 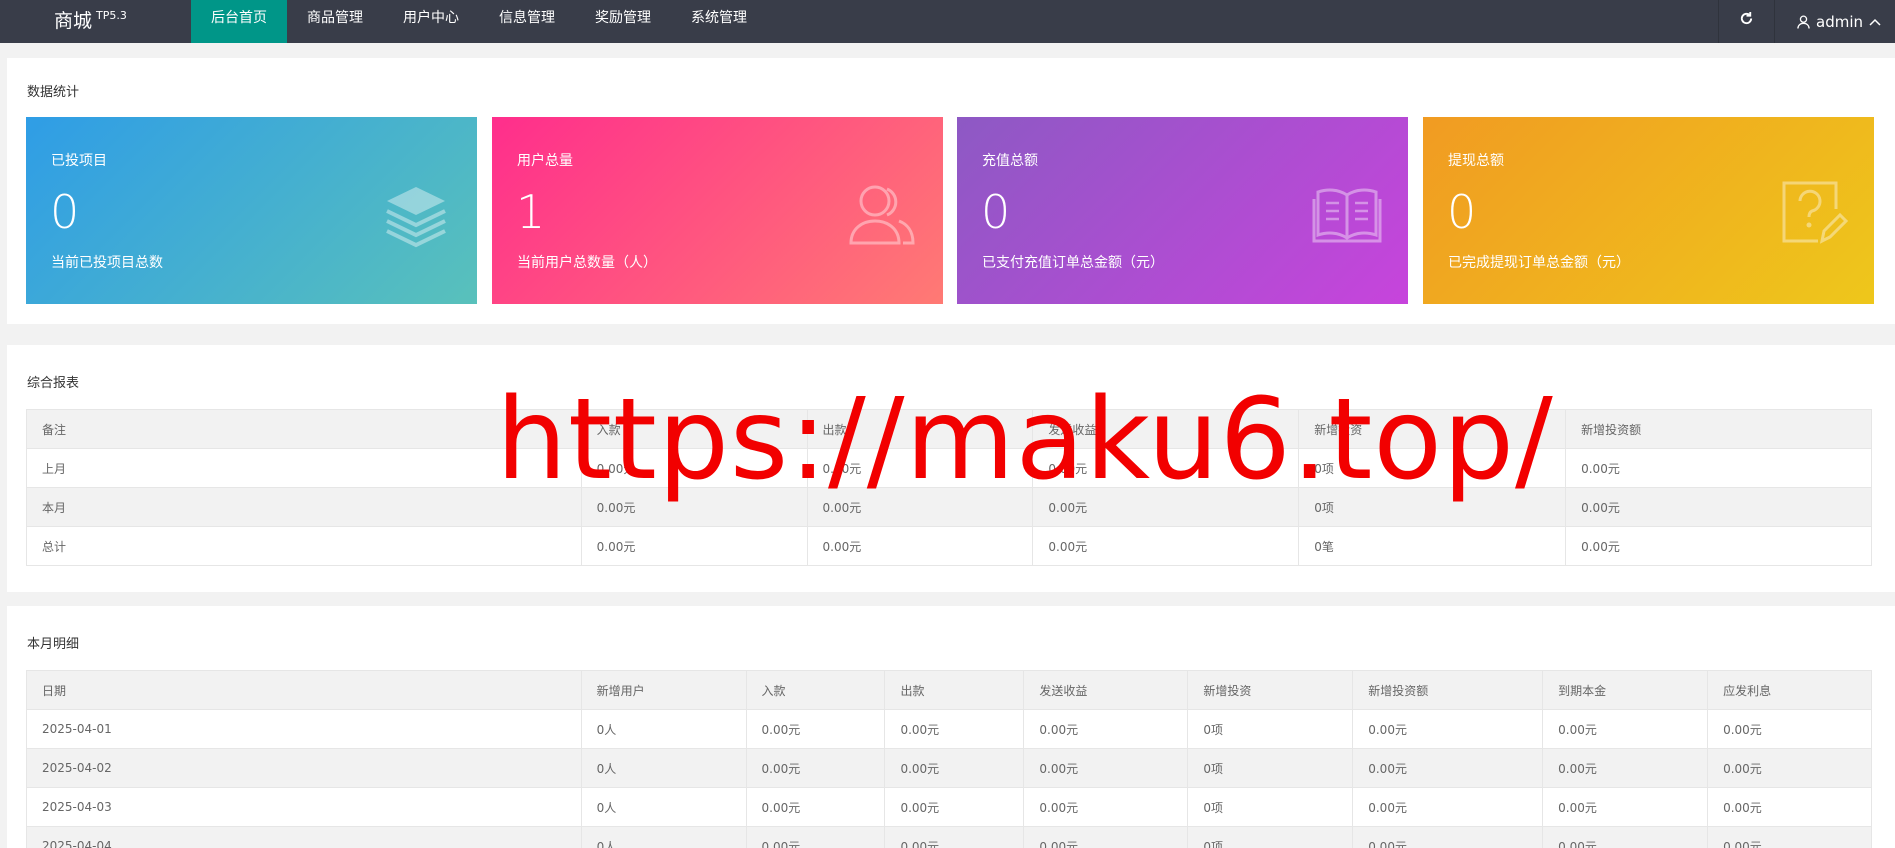 What do you see at coordinates (416, 217) in the screenshot?
I see `layers-icon` at bounding box center [416, 217].